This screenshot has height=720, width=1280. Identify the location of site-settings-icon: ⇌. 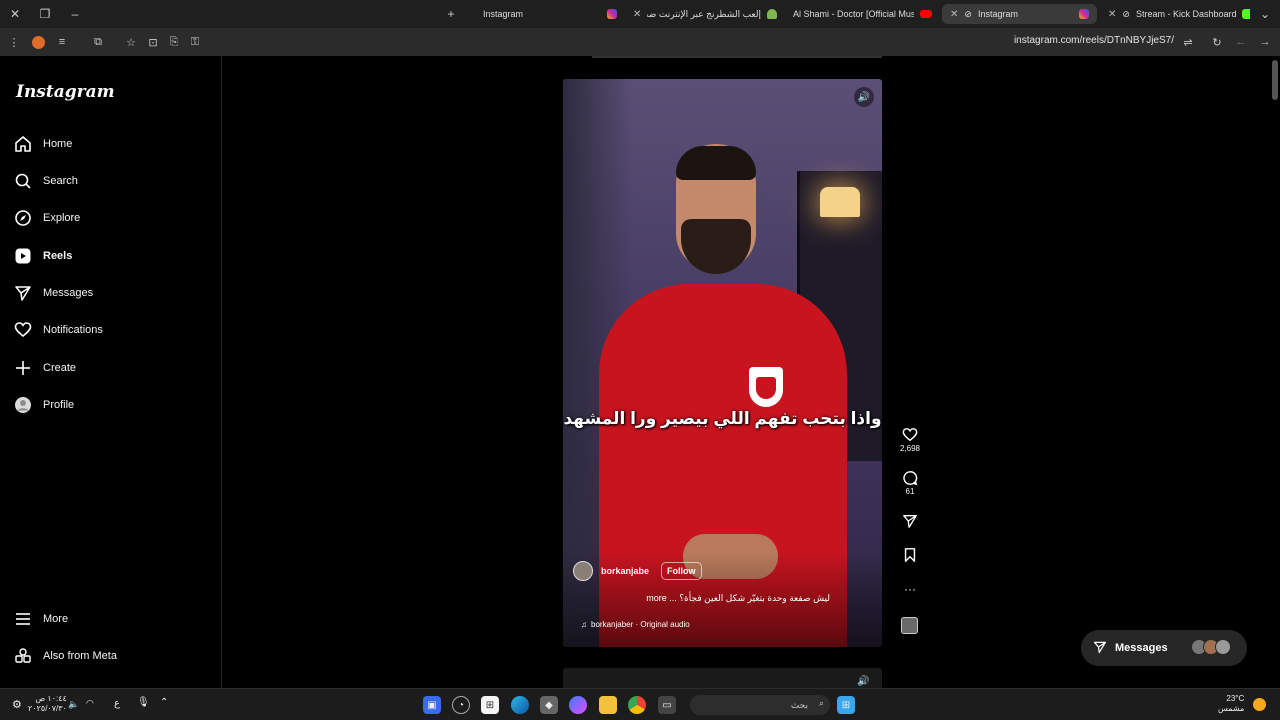
(1188, 42).